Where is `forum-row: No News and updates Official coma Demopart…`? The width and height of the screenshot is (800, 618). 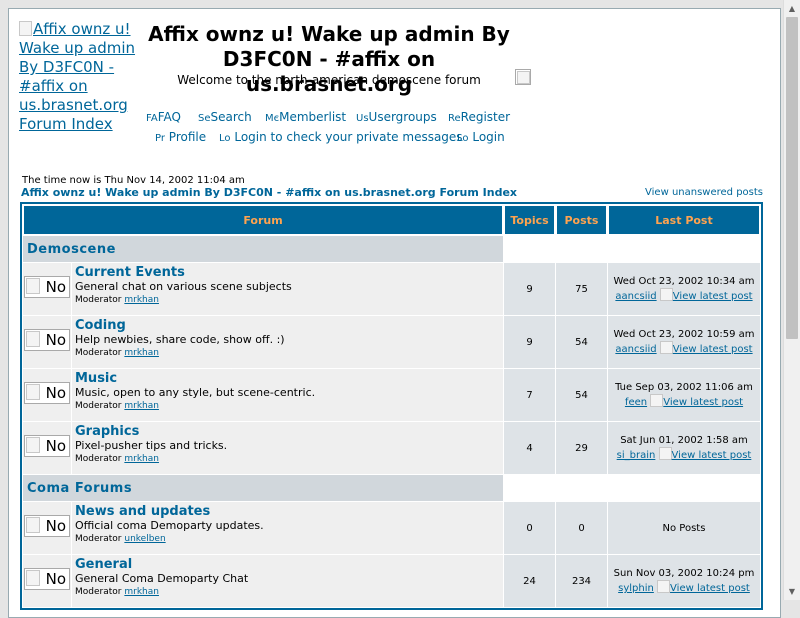
forum-row: No News and updates Official coma Demopart… is located at coordinates (391, 528).